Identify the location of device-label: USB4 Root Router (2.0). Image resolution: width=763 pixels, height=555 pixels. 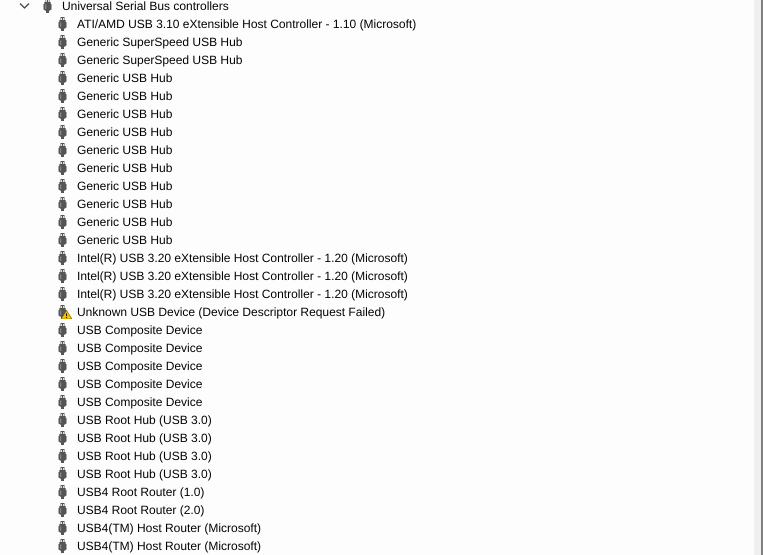
(141, 510).